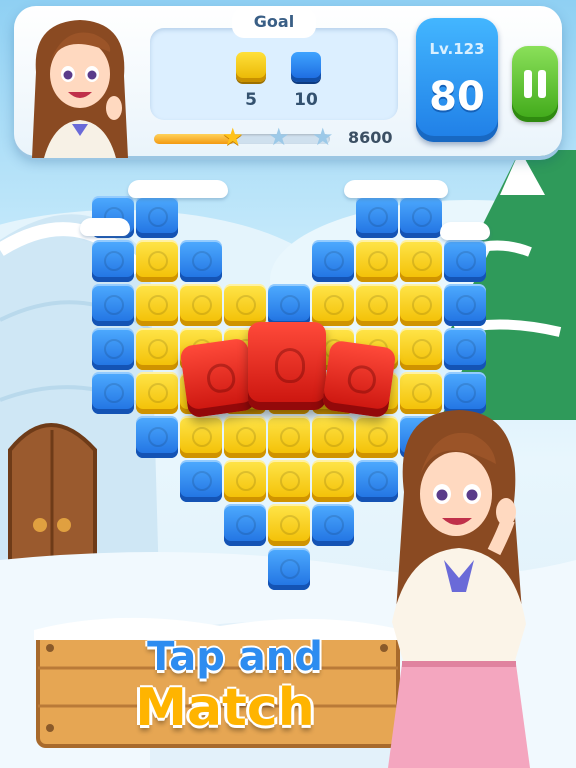  What do you see at coordinates (225, 708) in the screenshot?
I see `banner-line-2: Match` at bounding box center [225, 708].